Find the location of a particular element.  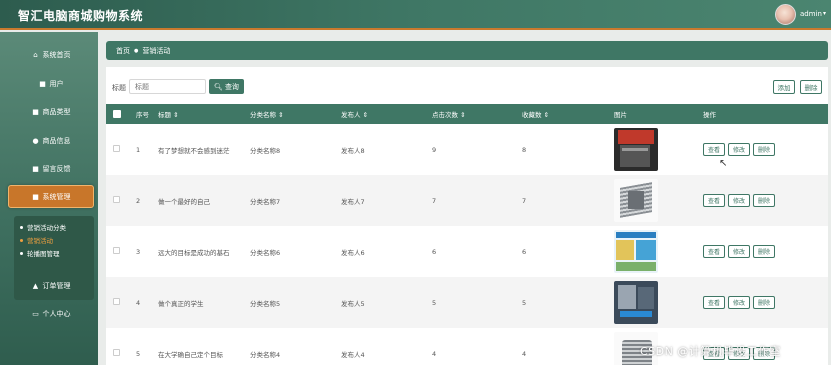

sidebar-item-label: 订单管理 is located at coordinates (56, 285).